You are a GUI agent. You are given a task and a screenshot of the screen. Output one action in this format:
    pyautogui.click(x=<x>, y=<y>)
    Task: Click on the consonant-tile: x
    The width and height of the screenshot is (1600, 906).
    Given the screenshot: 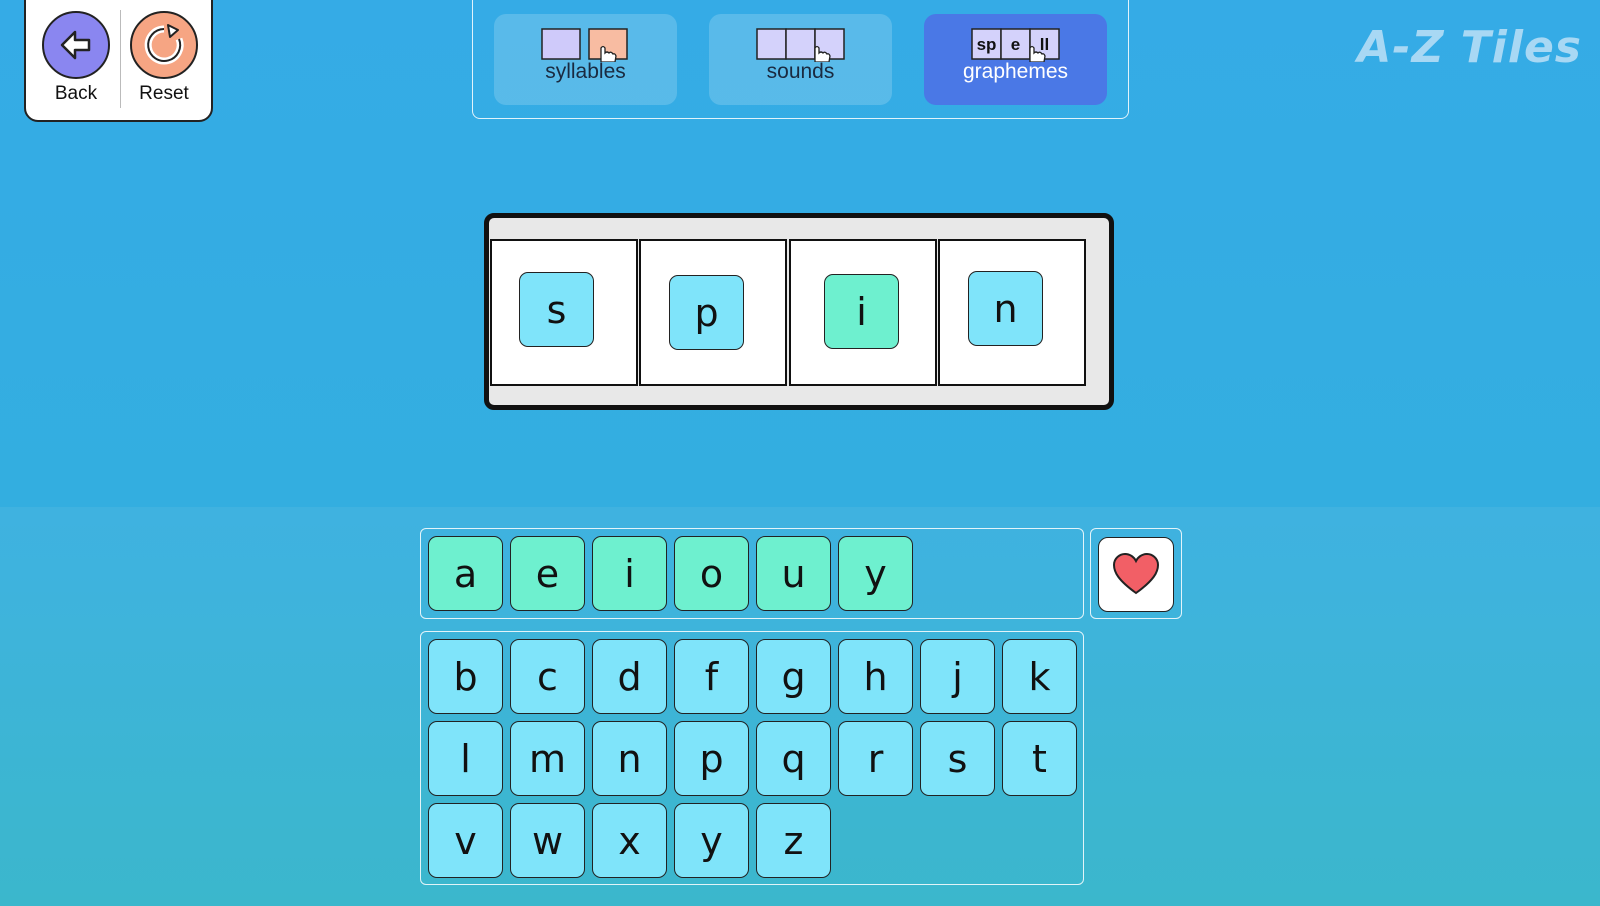 What is the action you would take?
    pyautogui.click(x=629, y=840)
    